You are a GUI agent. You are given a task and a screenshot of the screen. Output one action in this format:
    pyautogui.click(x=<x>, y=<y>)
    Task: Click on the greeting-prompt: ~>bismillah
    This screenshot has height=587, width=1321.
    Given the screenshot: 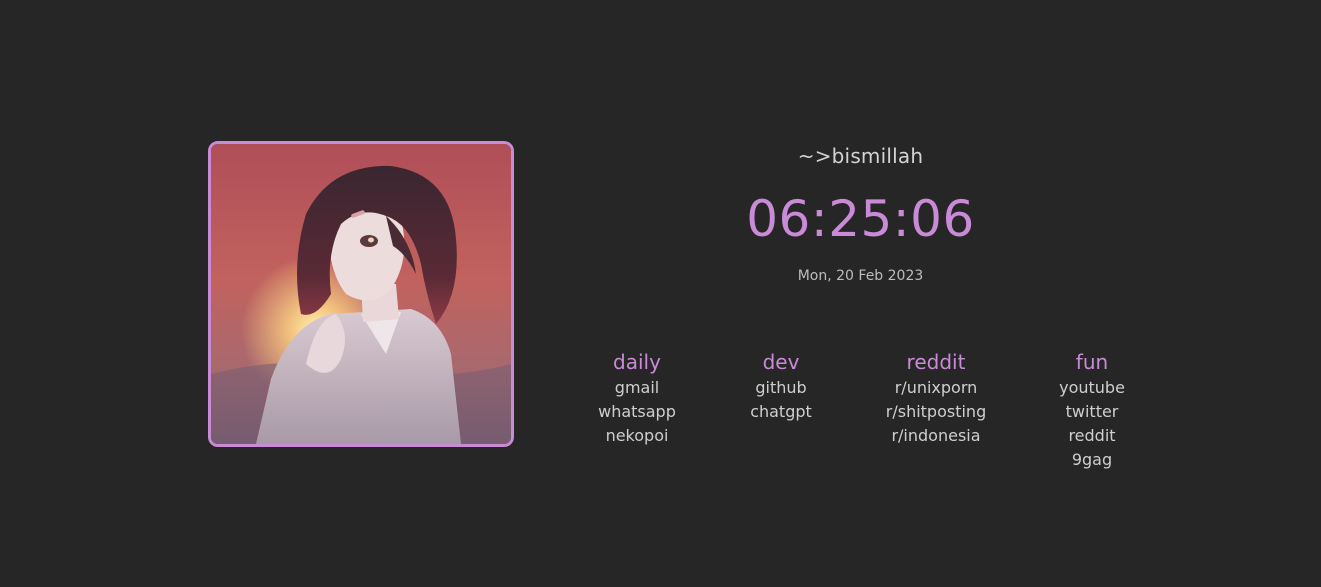 What is the action you would take?
    pyautogui.click(x=860, y=156)
    